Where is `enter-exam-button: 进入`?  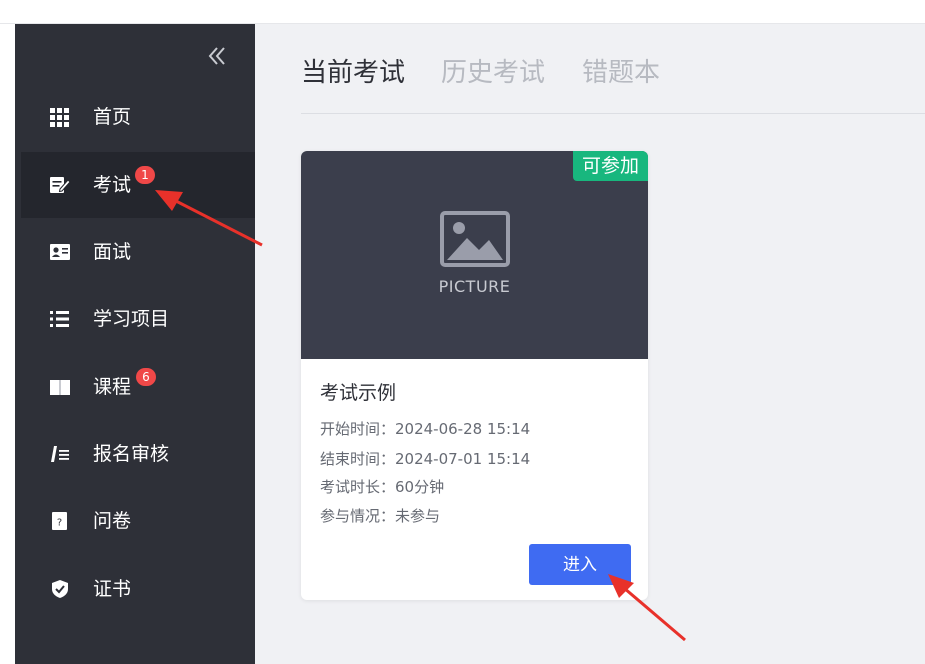
enter-exam-button: 进入 is located at coordinates (580, 564).